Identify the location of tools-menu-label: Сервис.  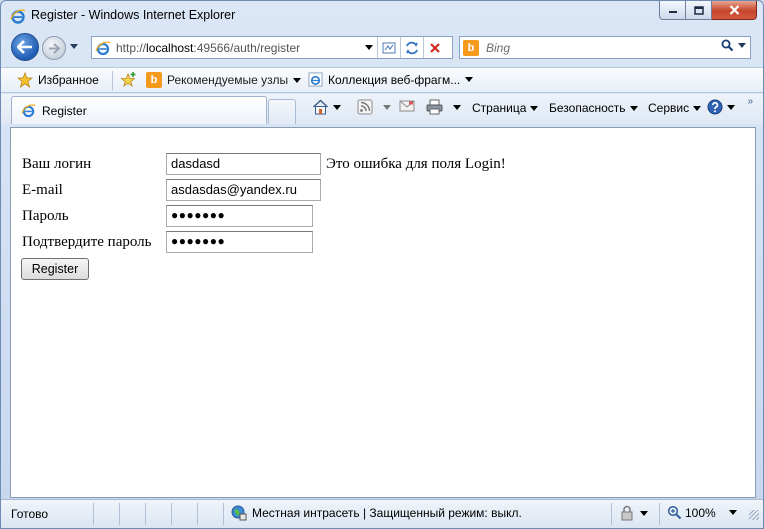
(669, 108).